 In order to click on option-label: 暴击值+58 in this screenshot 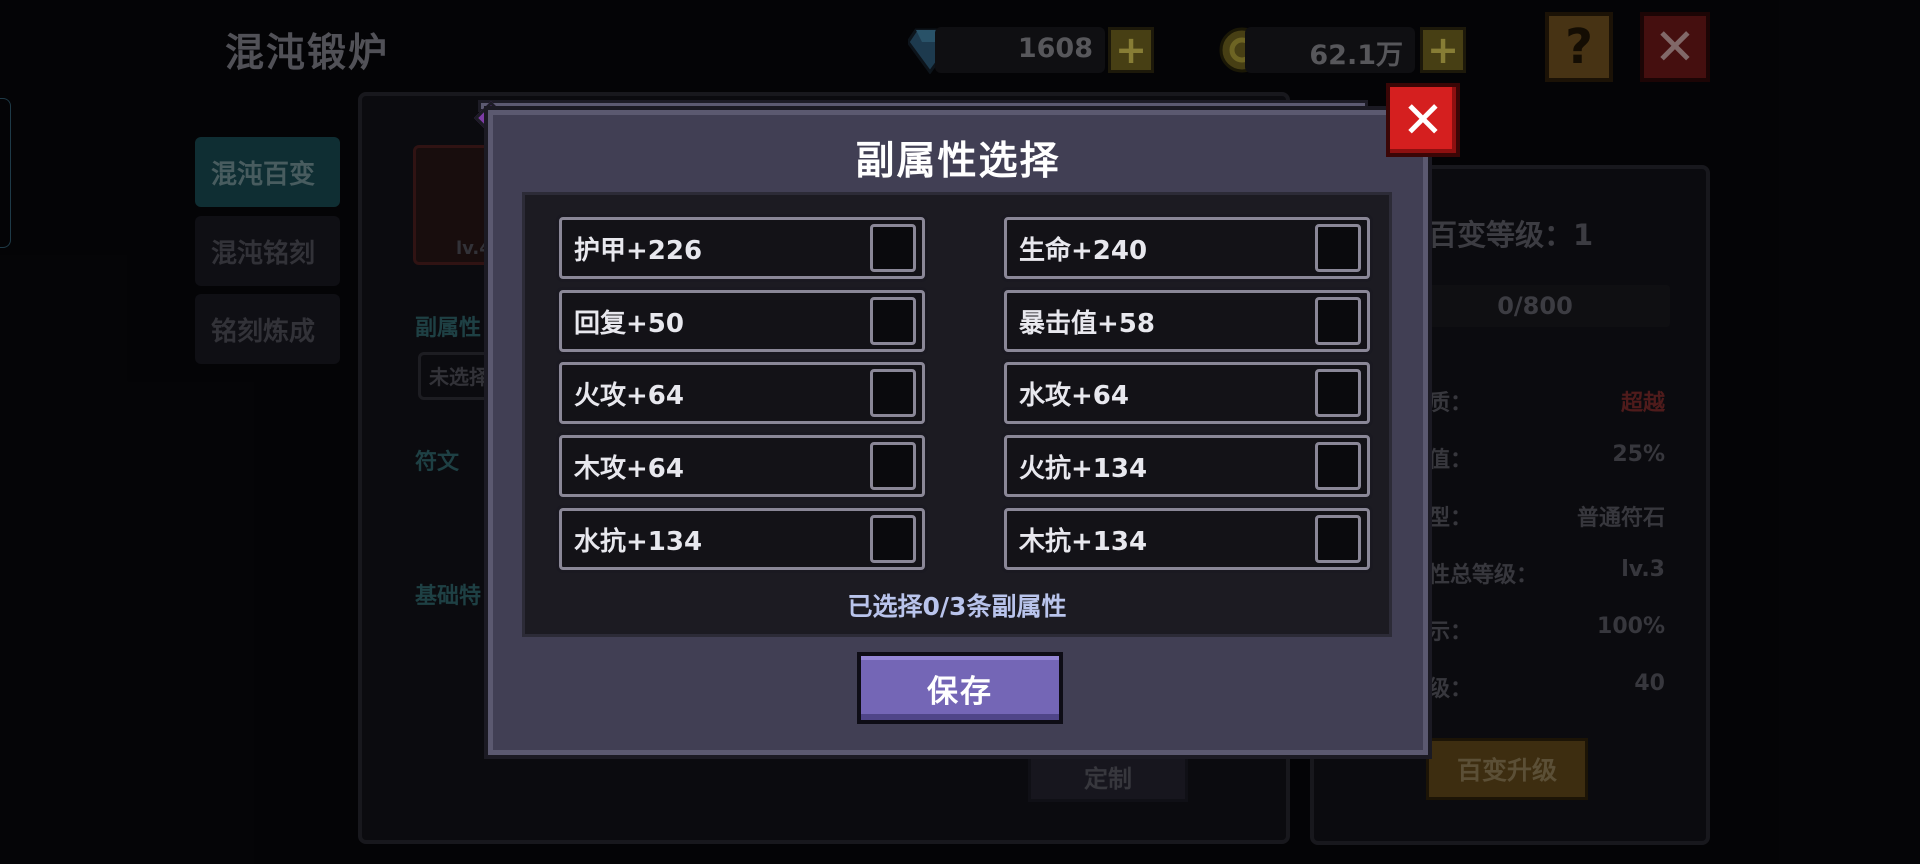, I will do `click(1087, 323)`.